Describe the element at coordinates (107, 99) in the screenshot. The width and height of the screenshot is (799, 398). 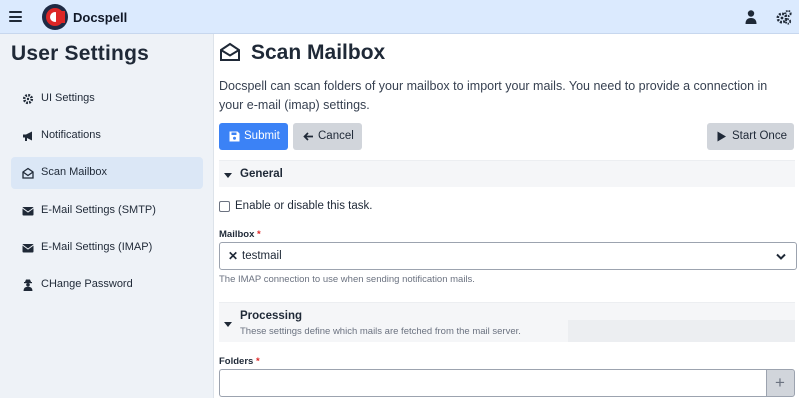
I see `sidebar-item-ui-settings: UI Settings` at that location.